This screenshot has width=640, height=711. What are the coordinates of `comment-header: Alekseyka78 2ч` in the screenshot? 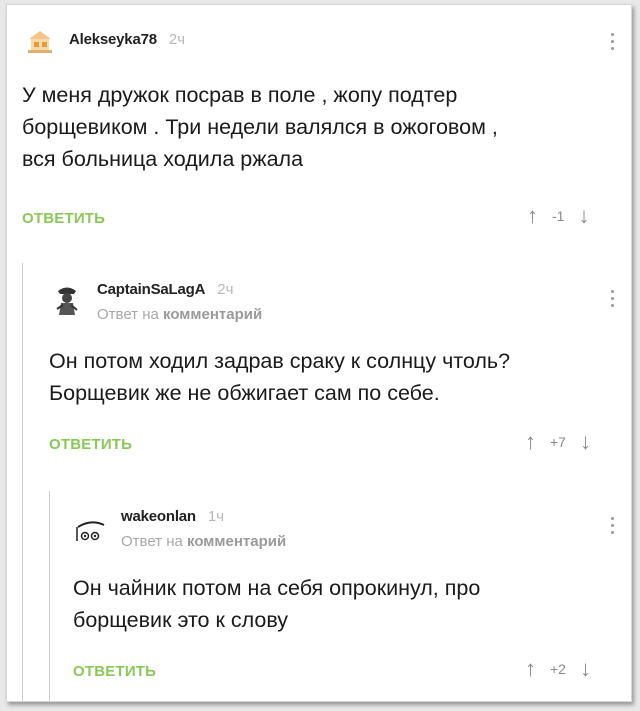 It's located at (127, 39).